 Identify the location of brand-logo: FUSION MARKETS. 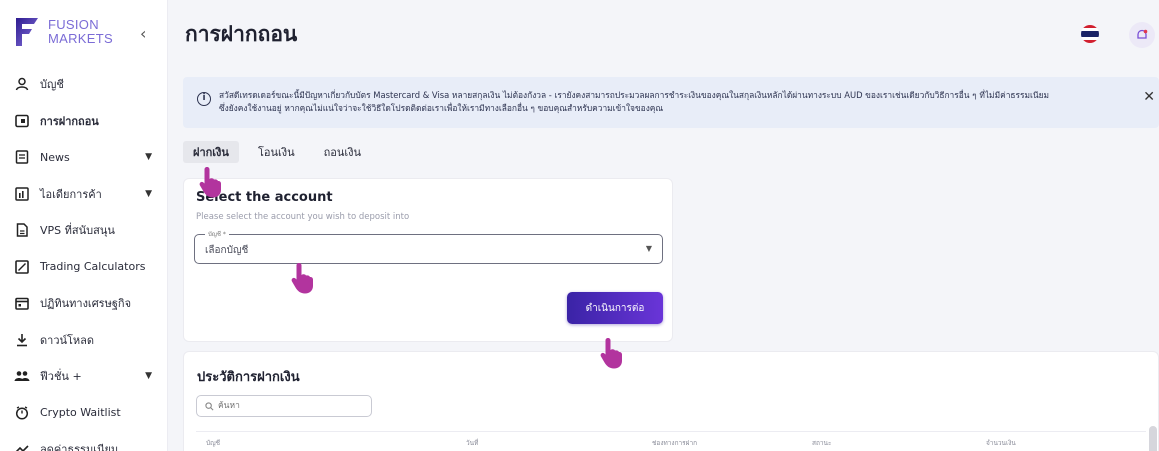
(63, 32).